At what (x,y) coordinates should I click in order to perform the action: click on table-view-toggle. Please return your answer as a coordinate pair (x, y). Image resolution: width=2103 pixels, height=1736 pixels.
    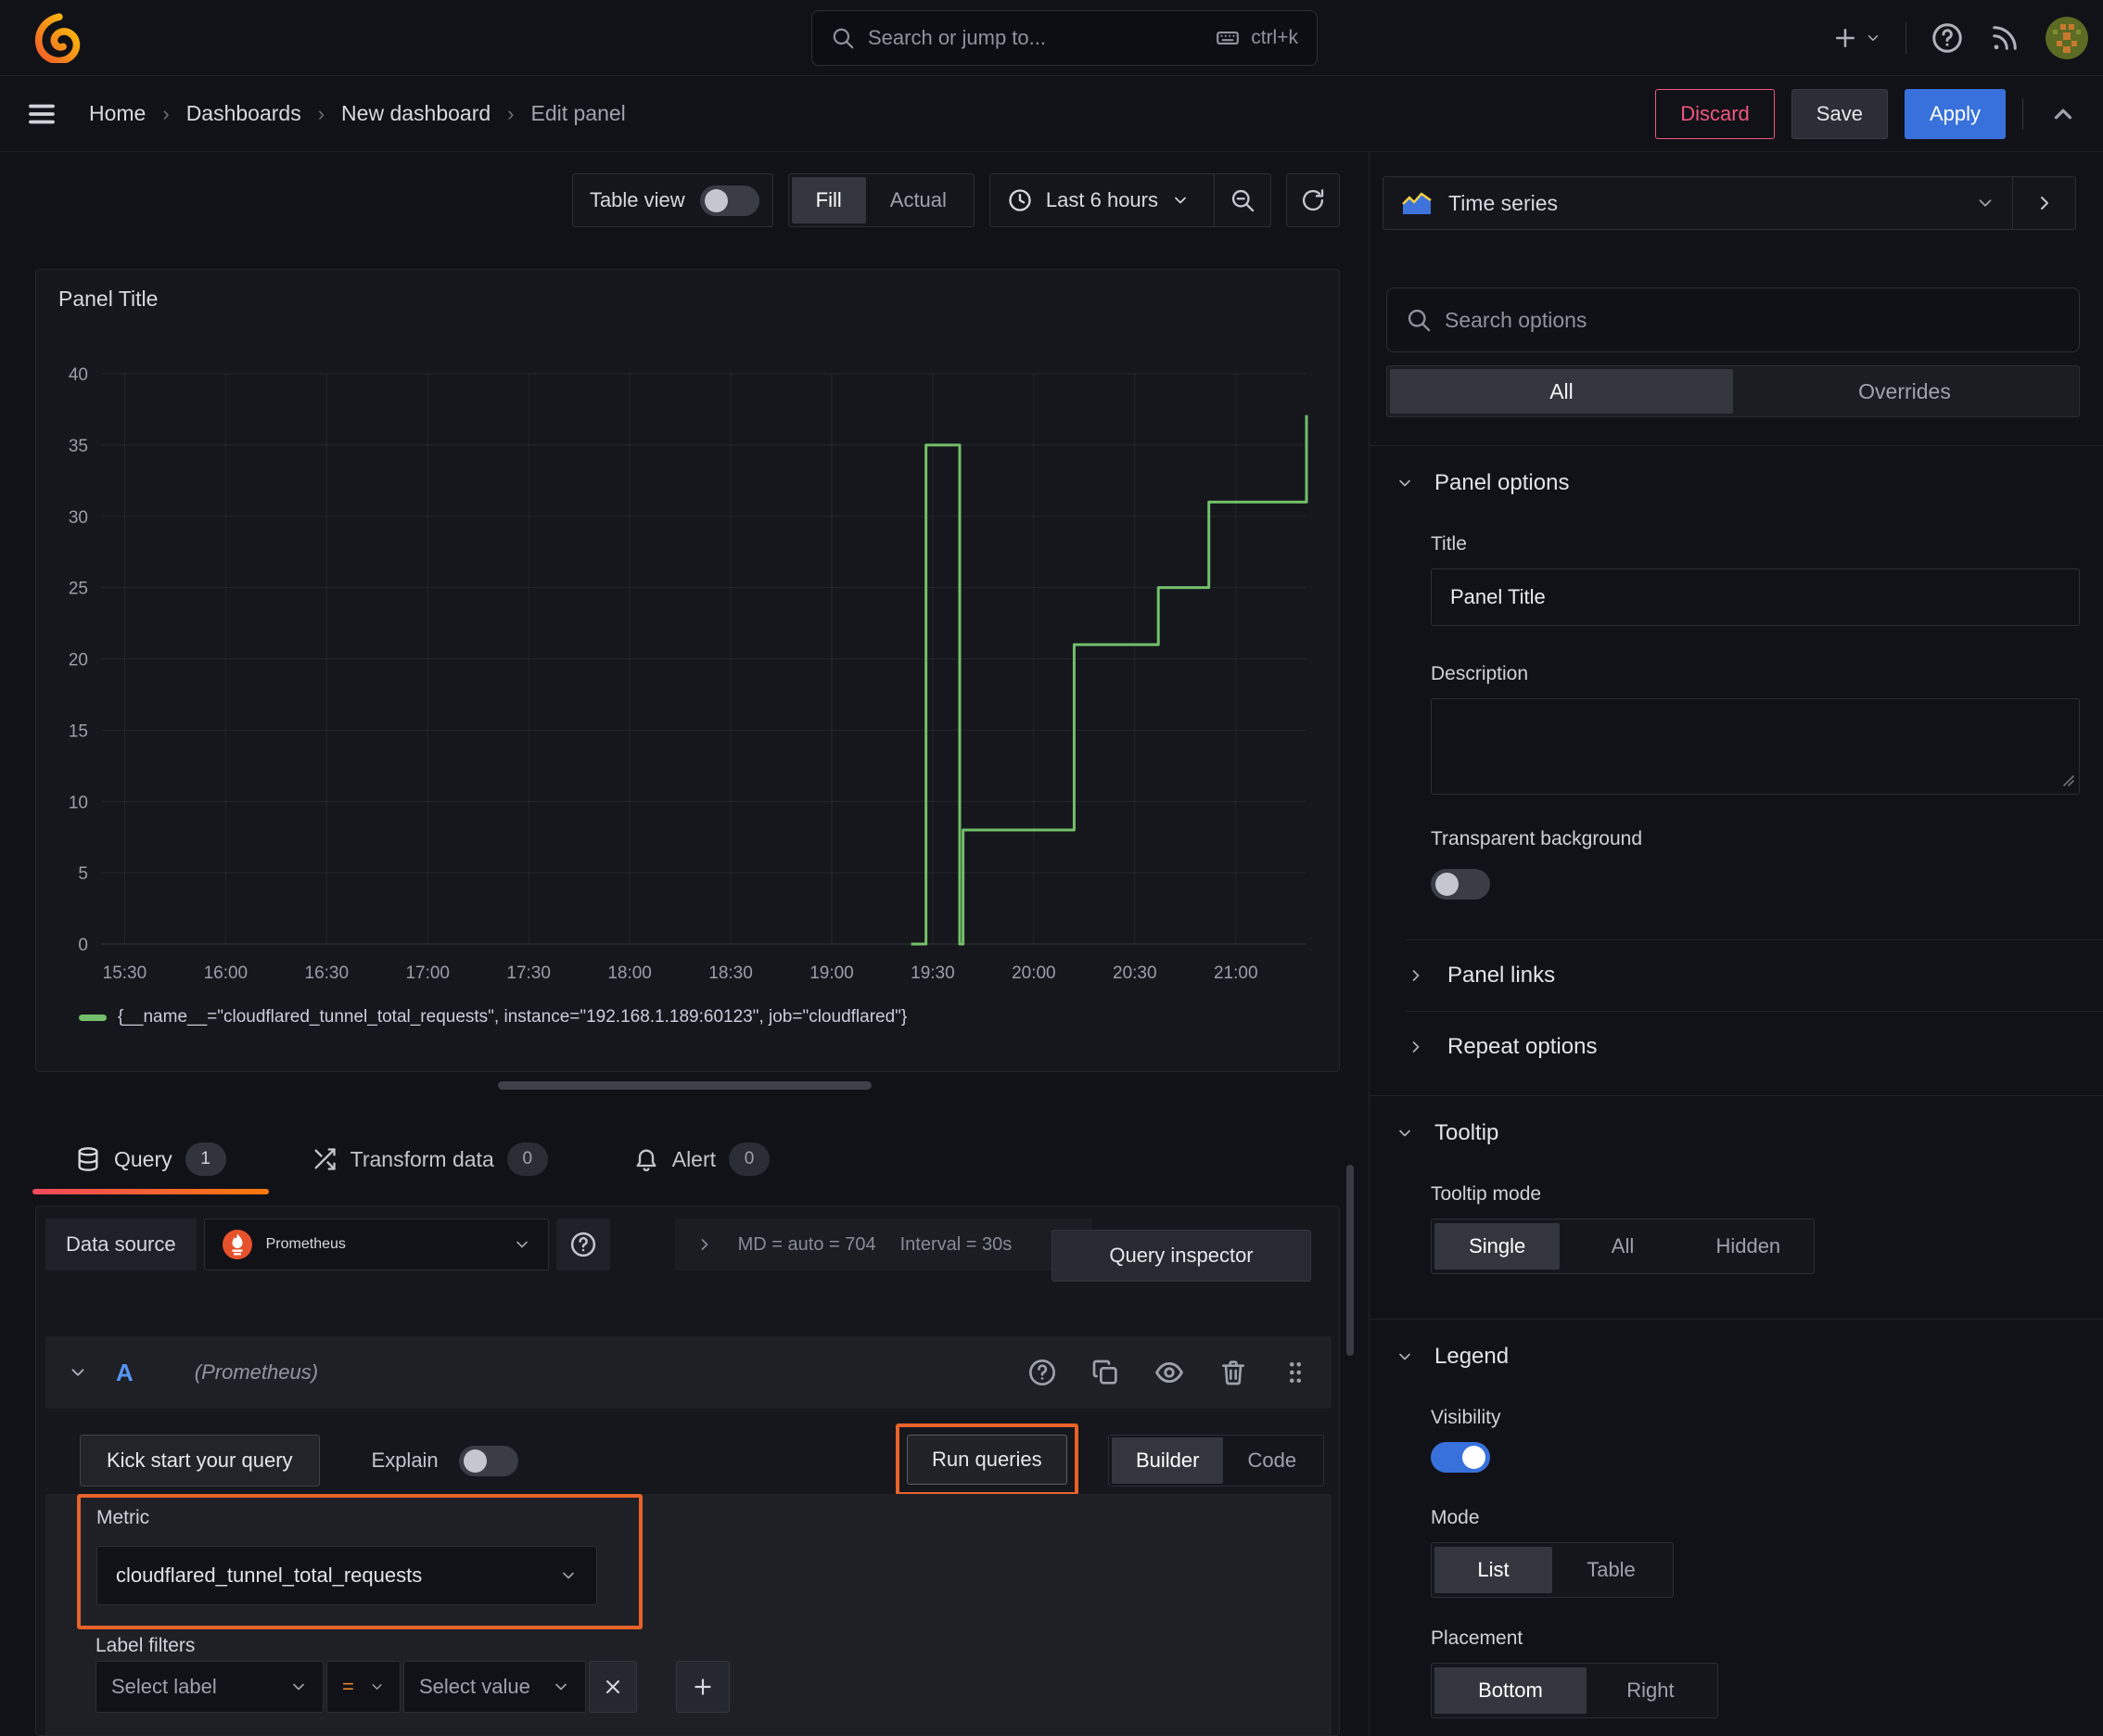
    Looking at the image, I should click on (729, 200).